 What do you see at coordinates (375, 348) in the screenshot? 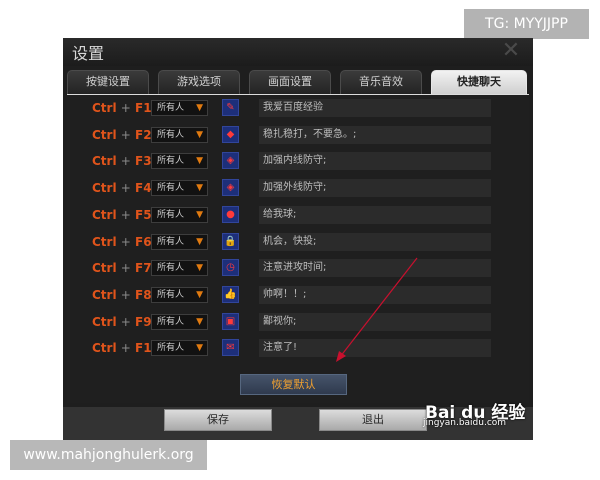
I see `message-input: 注意了!` at bounding box center [375, 348].